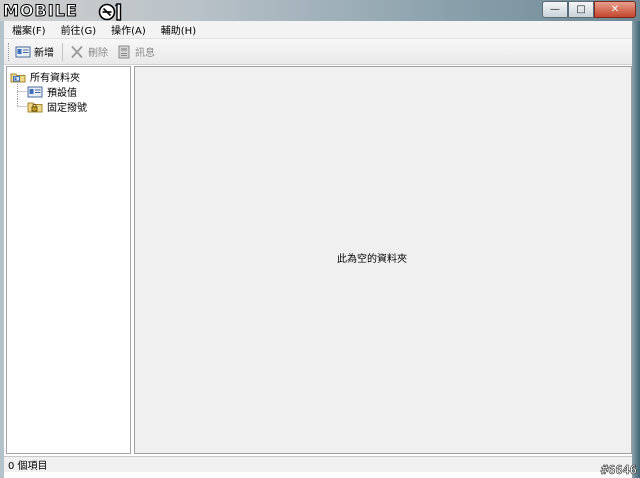 The width and height of the screenshot is (640, 478). What do you see at coordinates (2, 249) in the screenshot?
I see `window-frame-left` at bounding box center [2, 249].